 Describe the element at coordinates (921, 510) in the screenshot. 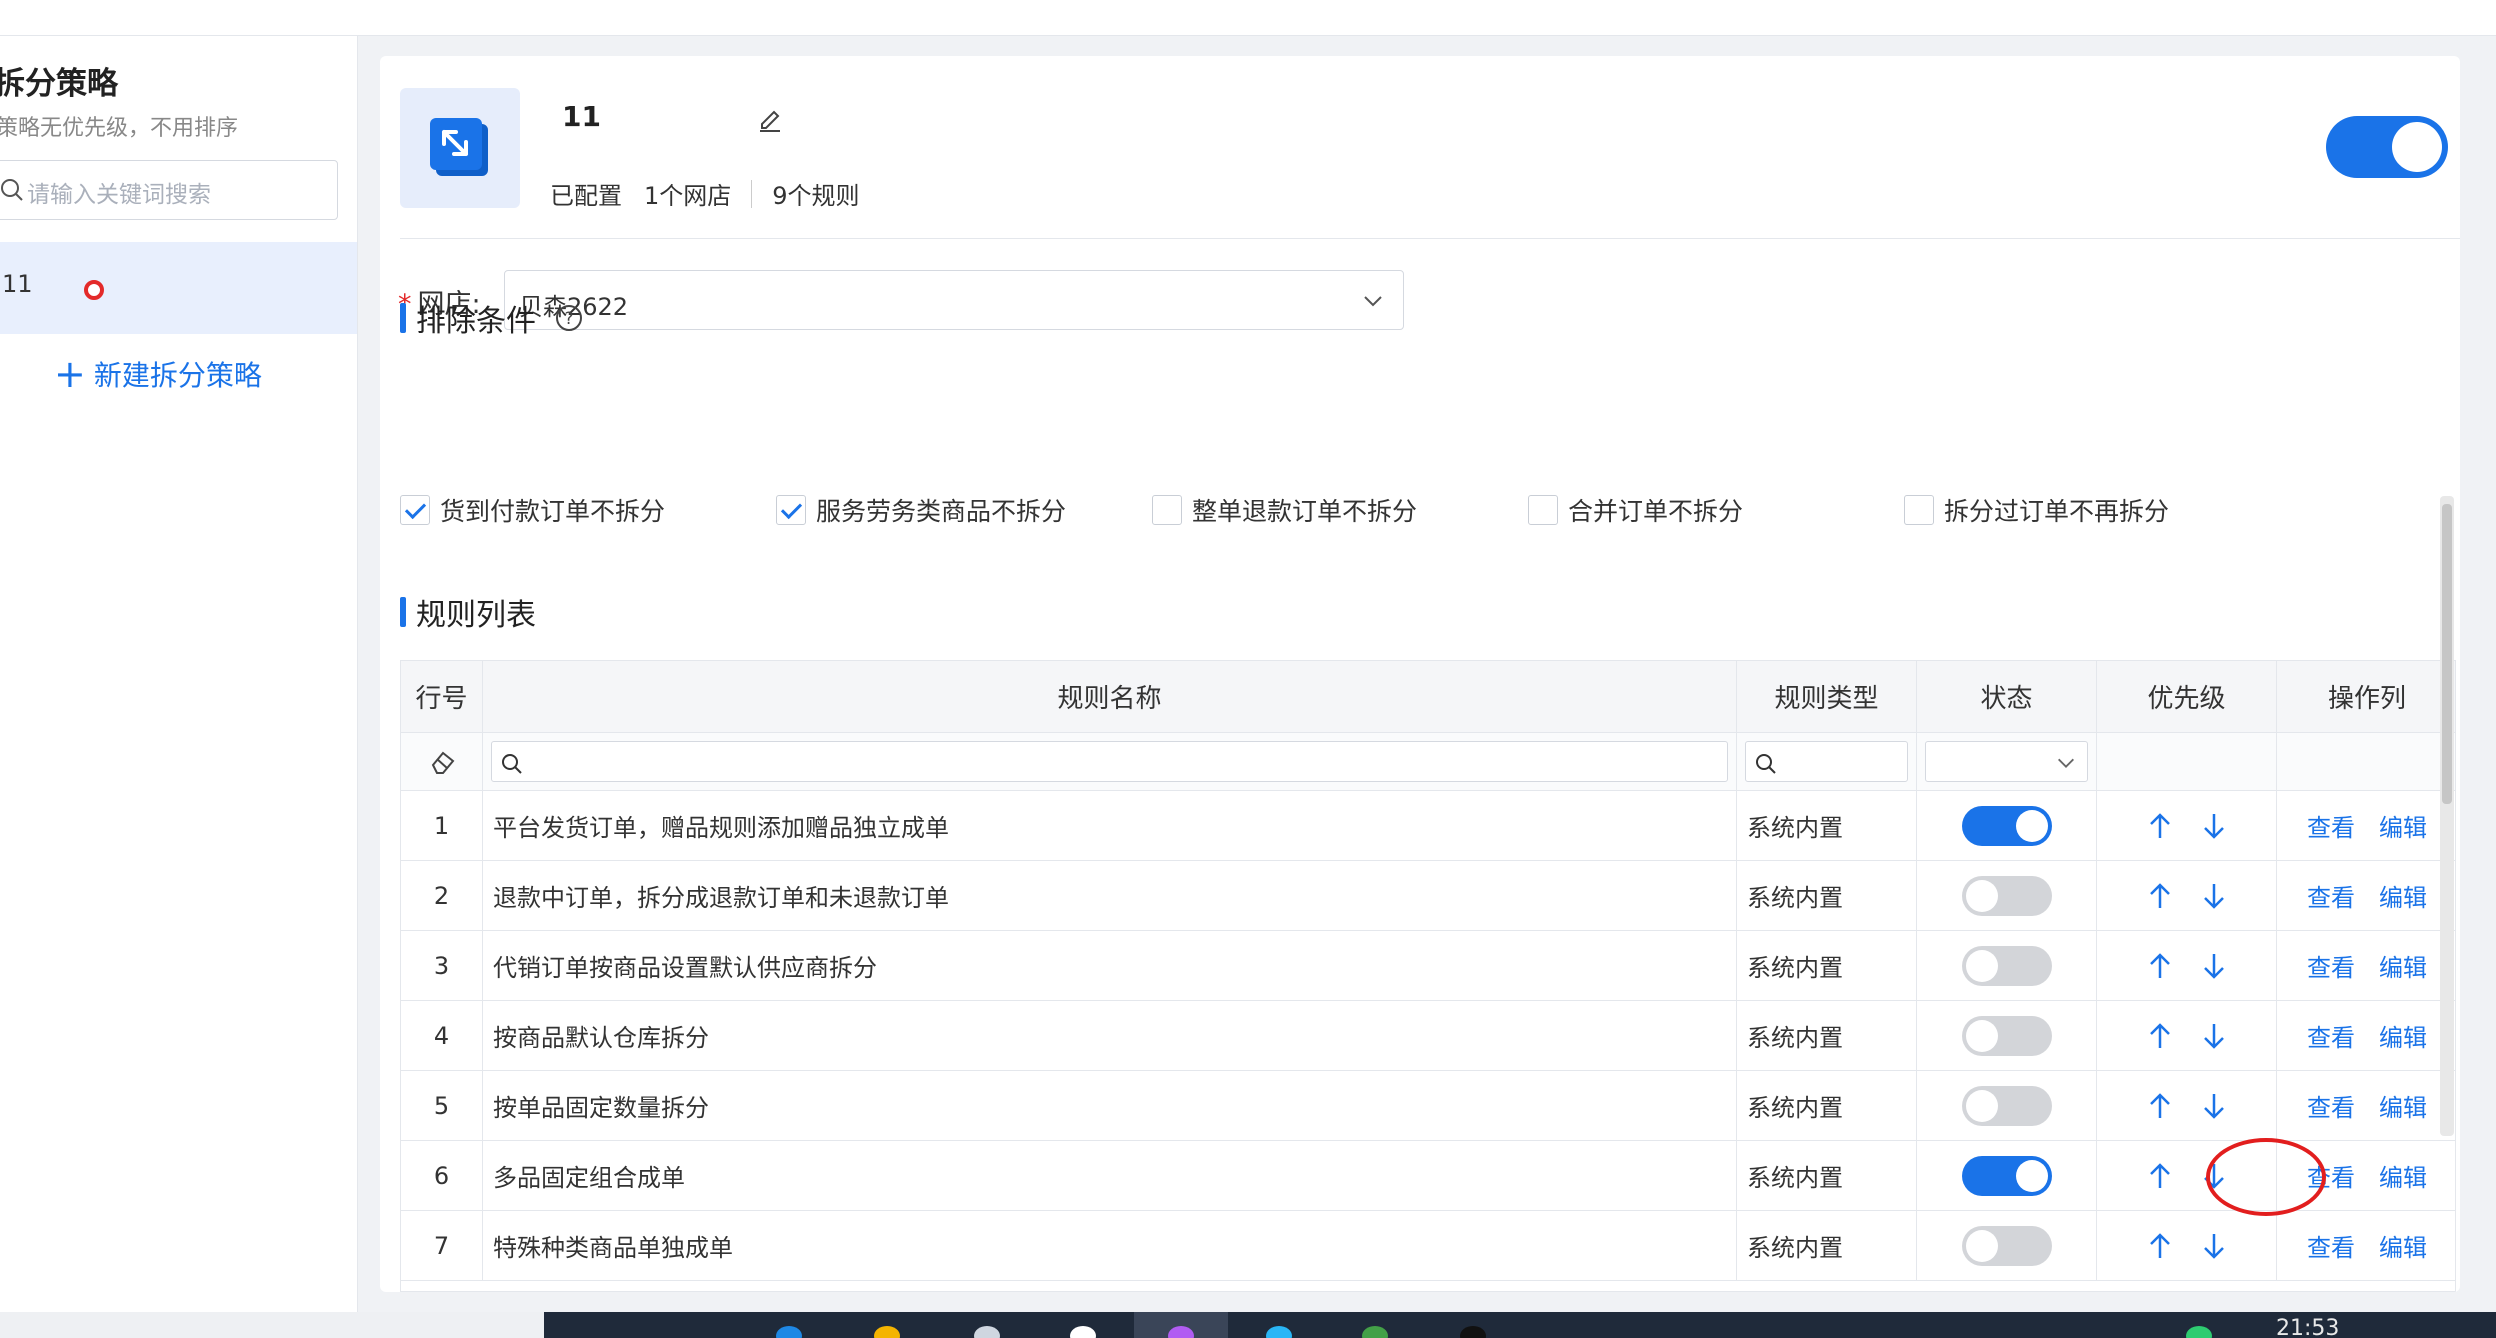

I see `exclude-option-service: 服务劳务类商品不拆分` at that location.